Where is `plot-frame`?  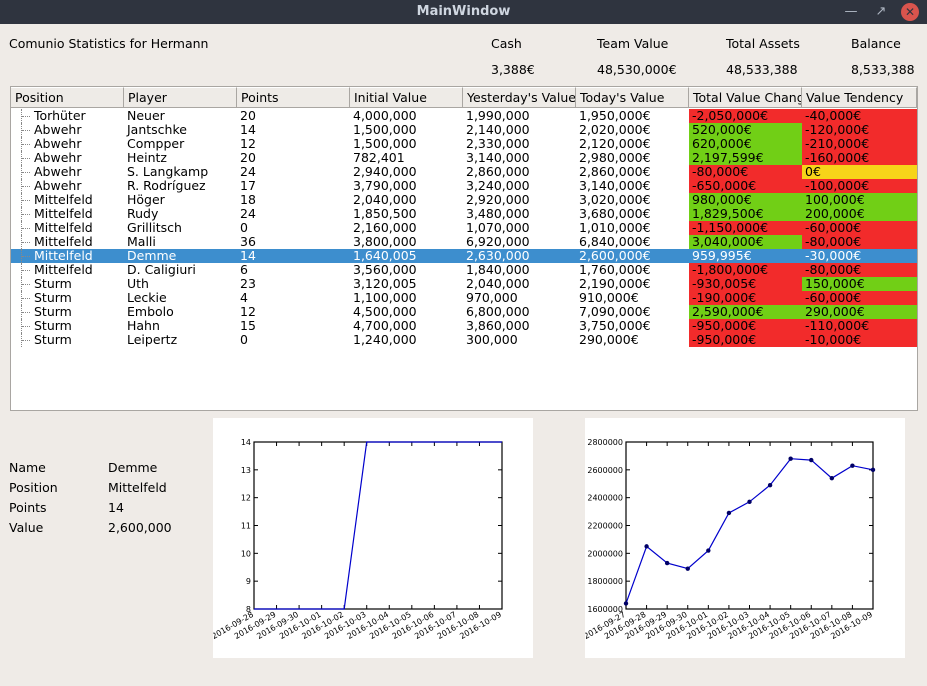
plot-frame is located at coordinates (378, 525).